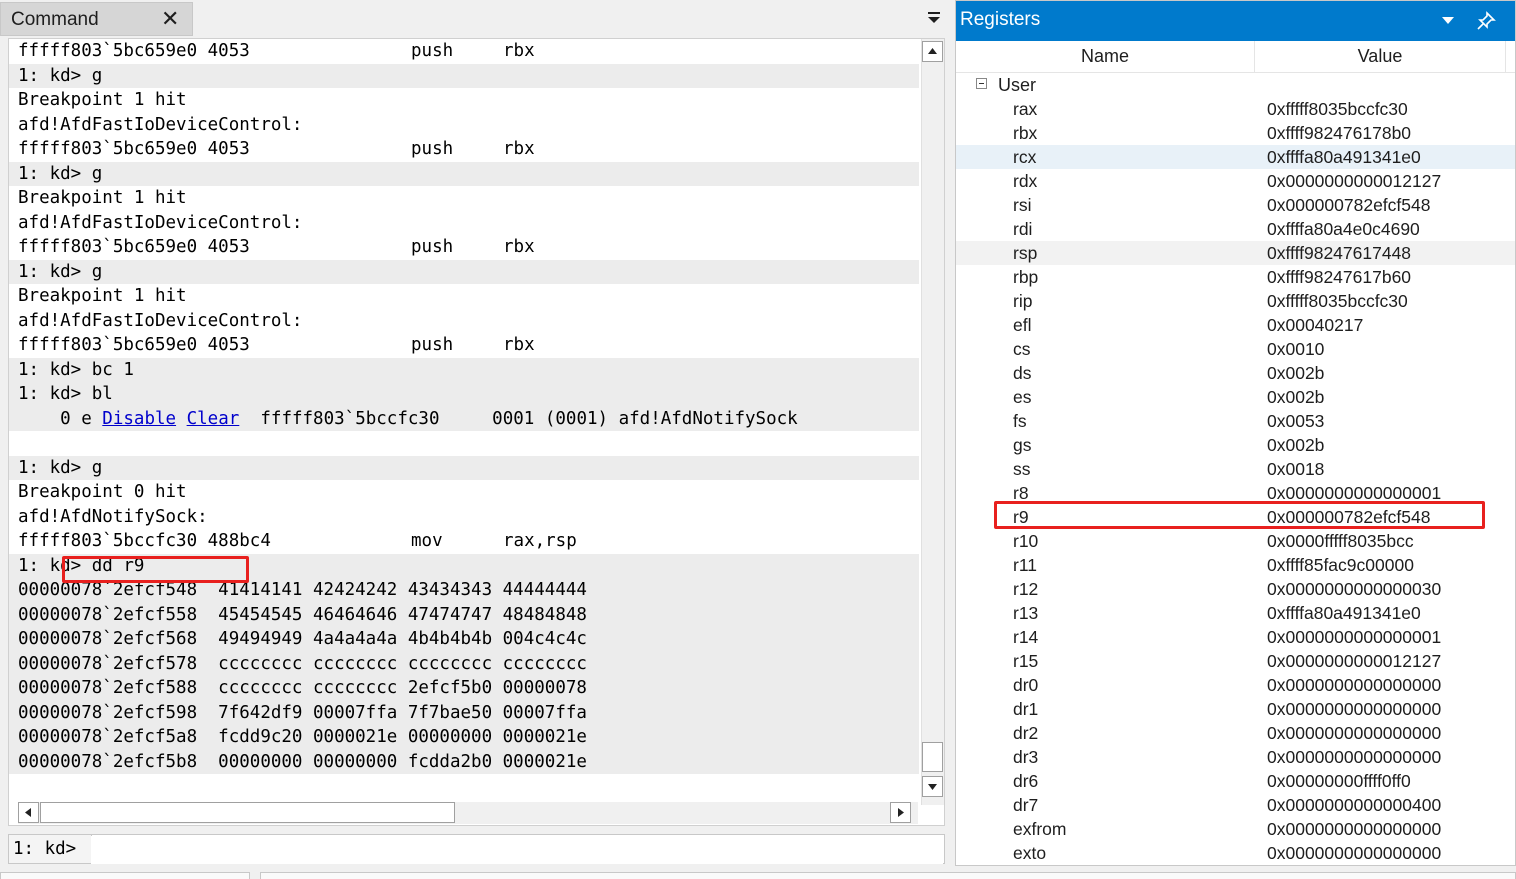 The image size is (1516, 879). Describe the element at coordinates (981, 83) in the screenshot. I see `collapse-icon` at that location.